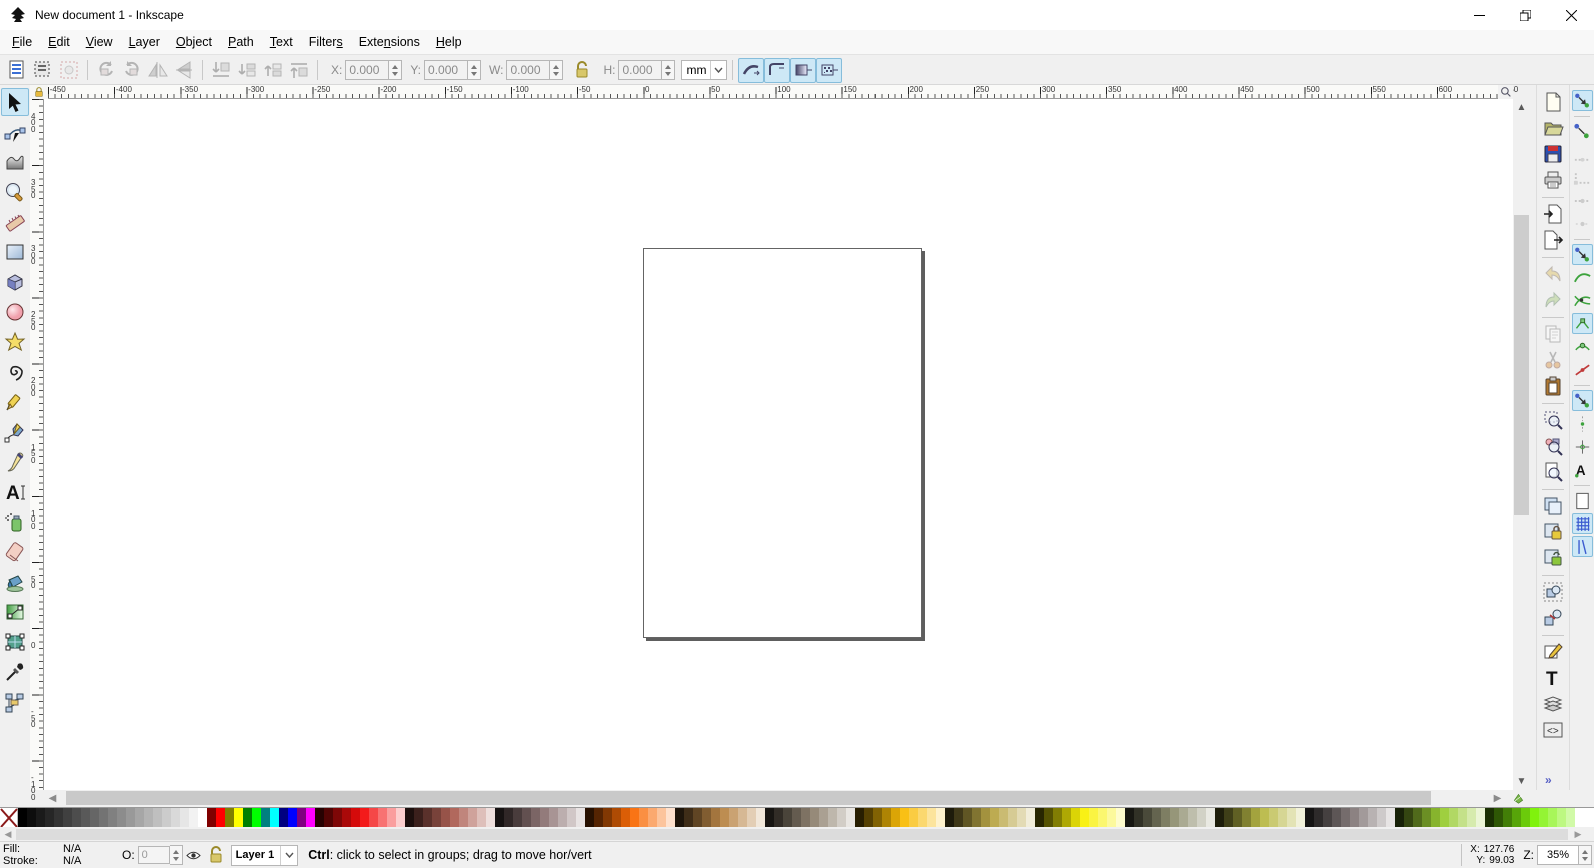 This screenshot has height=868, width=1594. Describe the element at coordinates (221, 70) in the screenshot. I see `lower-to-bottom-button` at that location.